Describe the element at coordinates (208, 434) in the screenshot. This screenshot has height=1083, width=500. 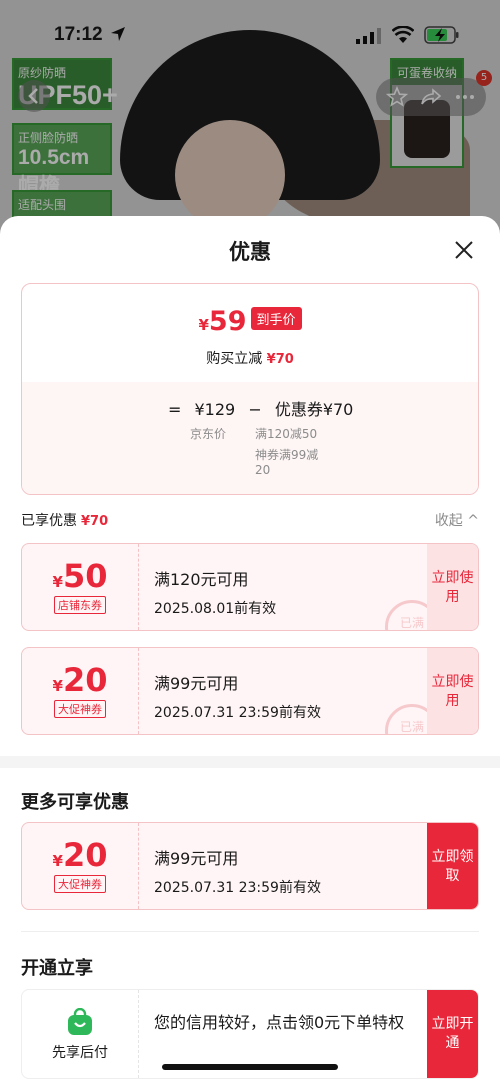
I see `jd-price-label: 京东价` at that location.